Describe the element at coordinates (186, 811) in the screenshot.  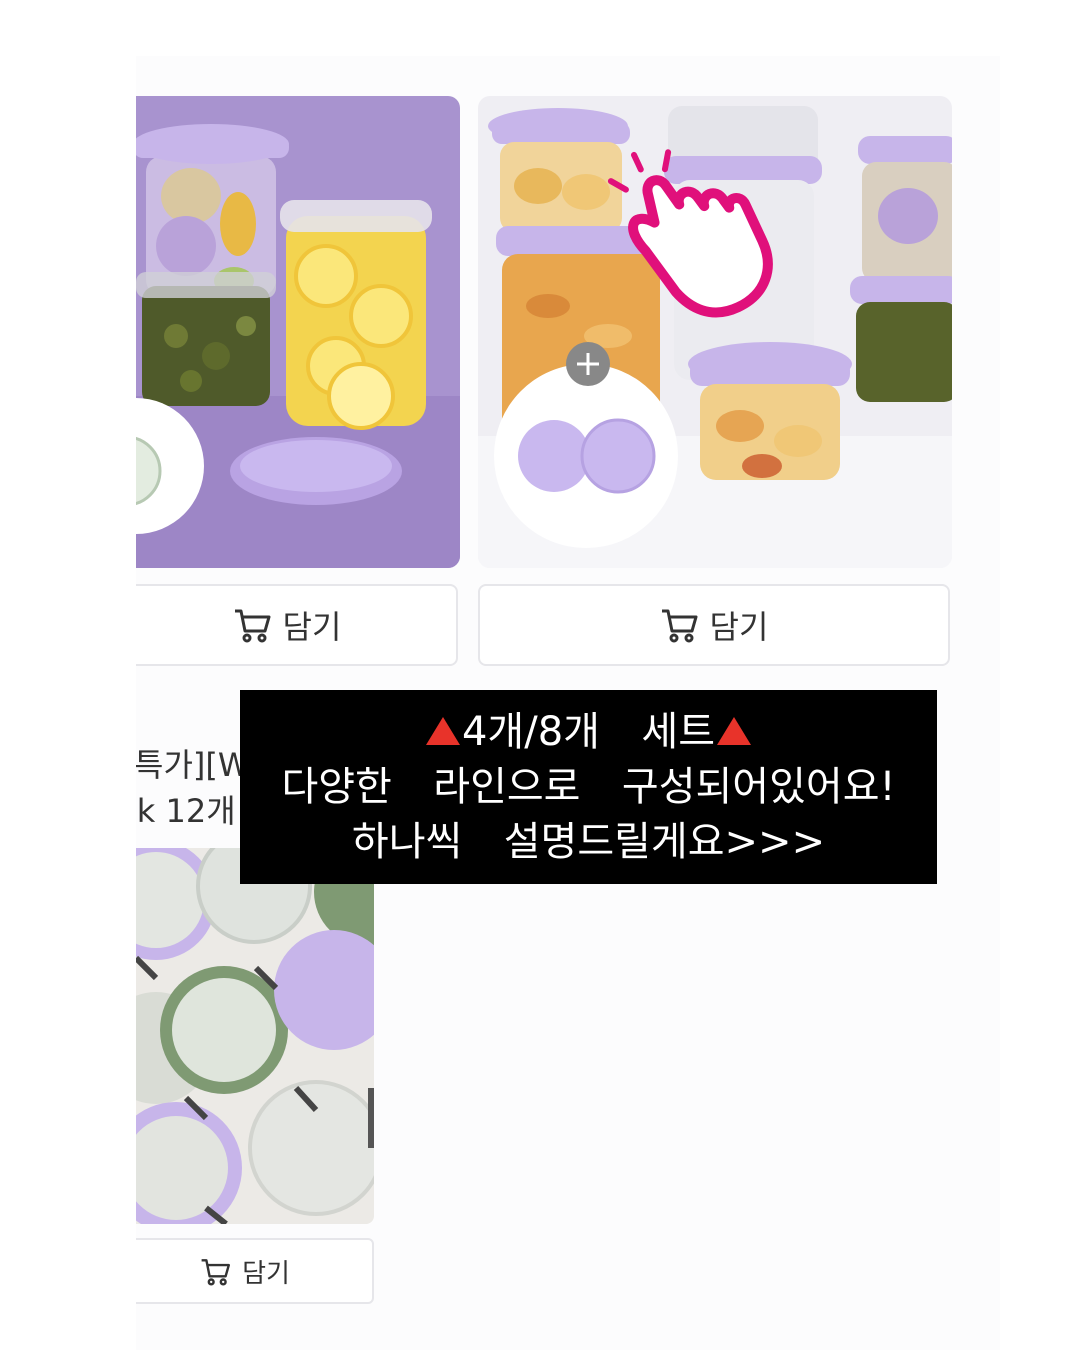
I see `product-title-3-line2: :k 12개` at that location.